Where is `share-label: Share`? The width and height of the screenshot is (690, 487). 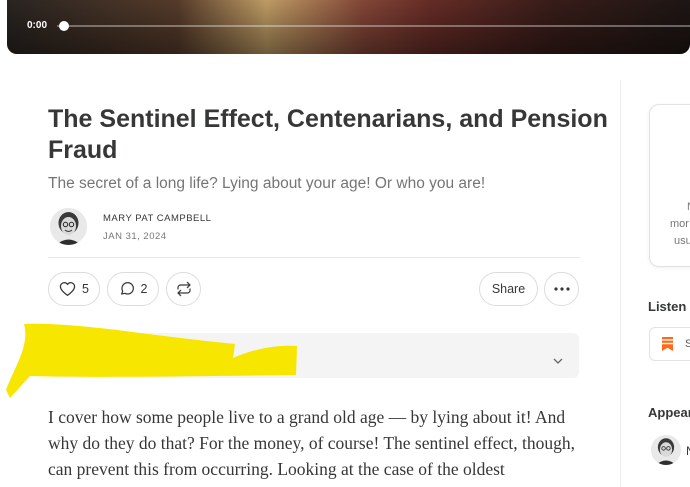 share-label: Share is located at coordinates (508, 289).